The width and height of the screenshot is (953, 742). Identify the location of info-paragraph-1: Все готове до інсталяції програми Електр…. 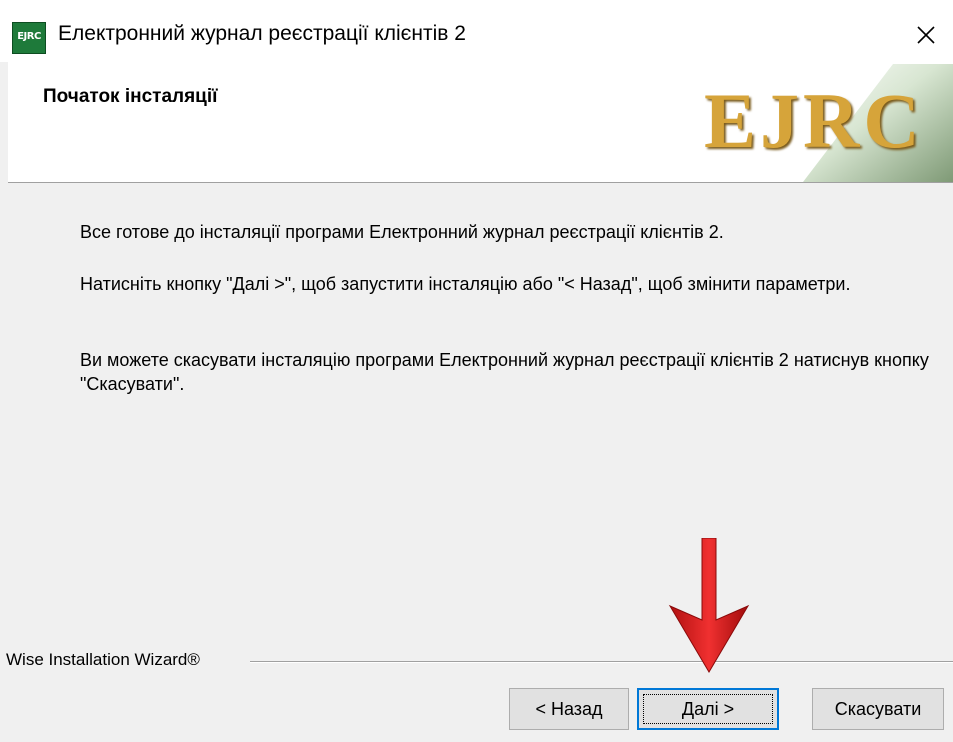
(402, 232).